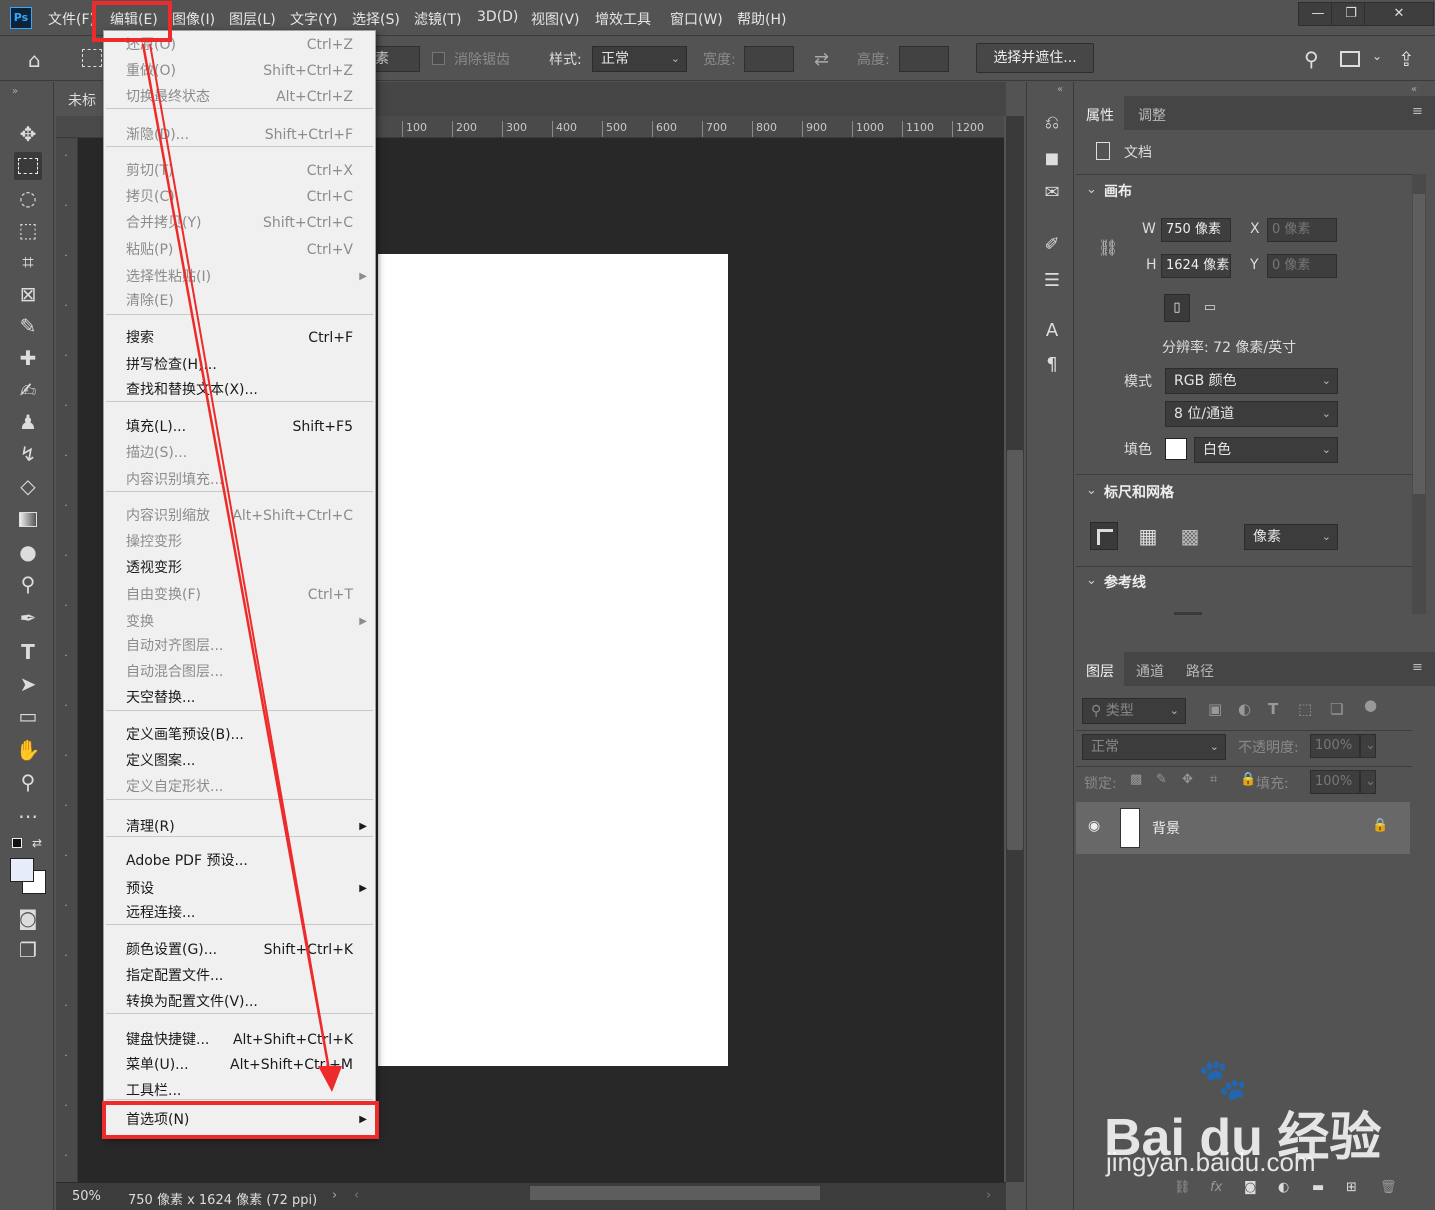  I want to click on lock-paint-icon: ✎, so click(1161, 779).